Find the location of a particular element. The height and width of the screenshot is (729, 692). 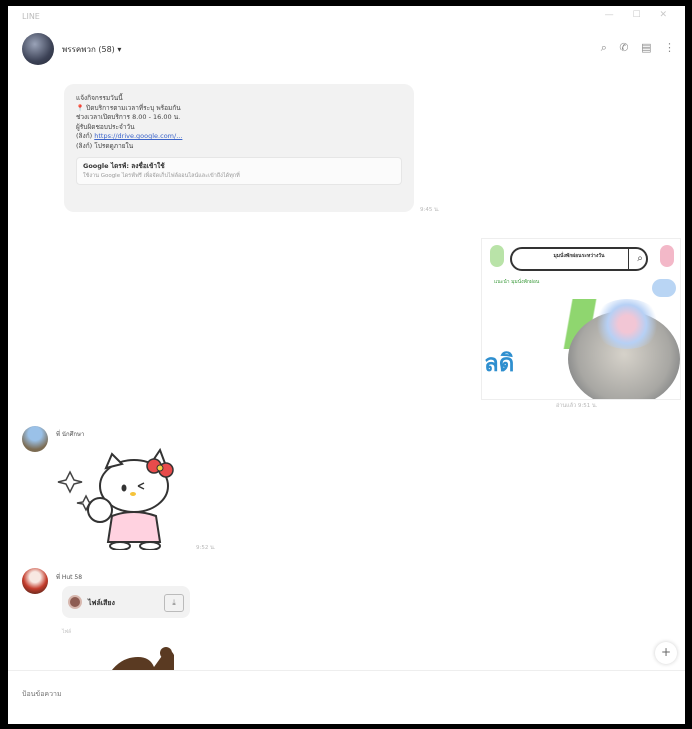

magnifier-icon: ⌕ is located at coordinates (639, 259).